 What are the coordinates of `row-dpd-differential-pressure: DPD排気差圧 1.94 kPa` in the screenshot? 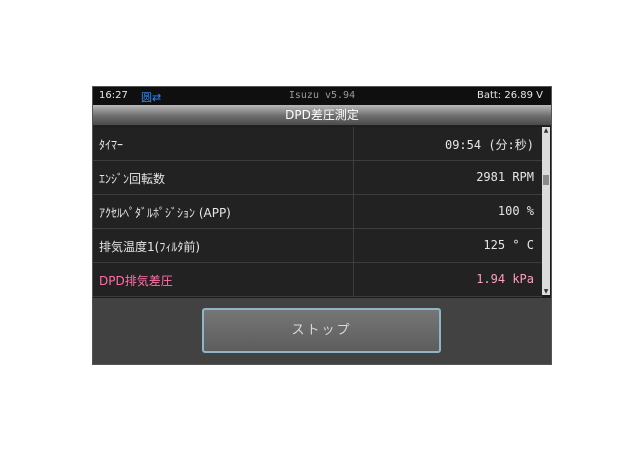 It's located at (317, 280).